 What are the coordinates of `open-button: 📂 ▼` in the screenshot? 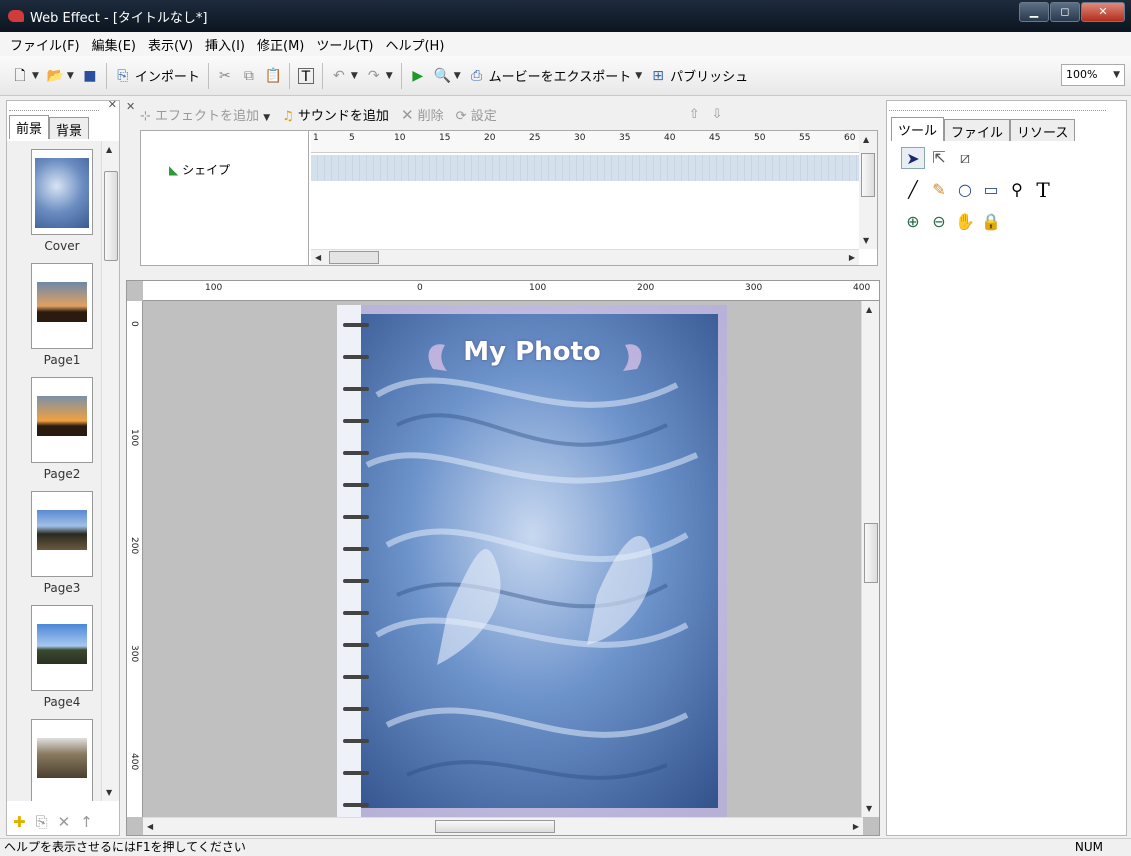 It's located at (60, 76).